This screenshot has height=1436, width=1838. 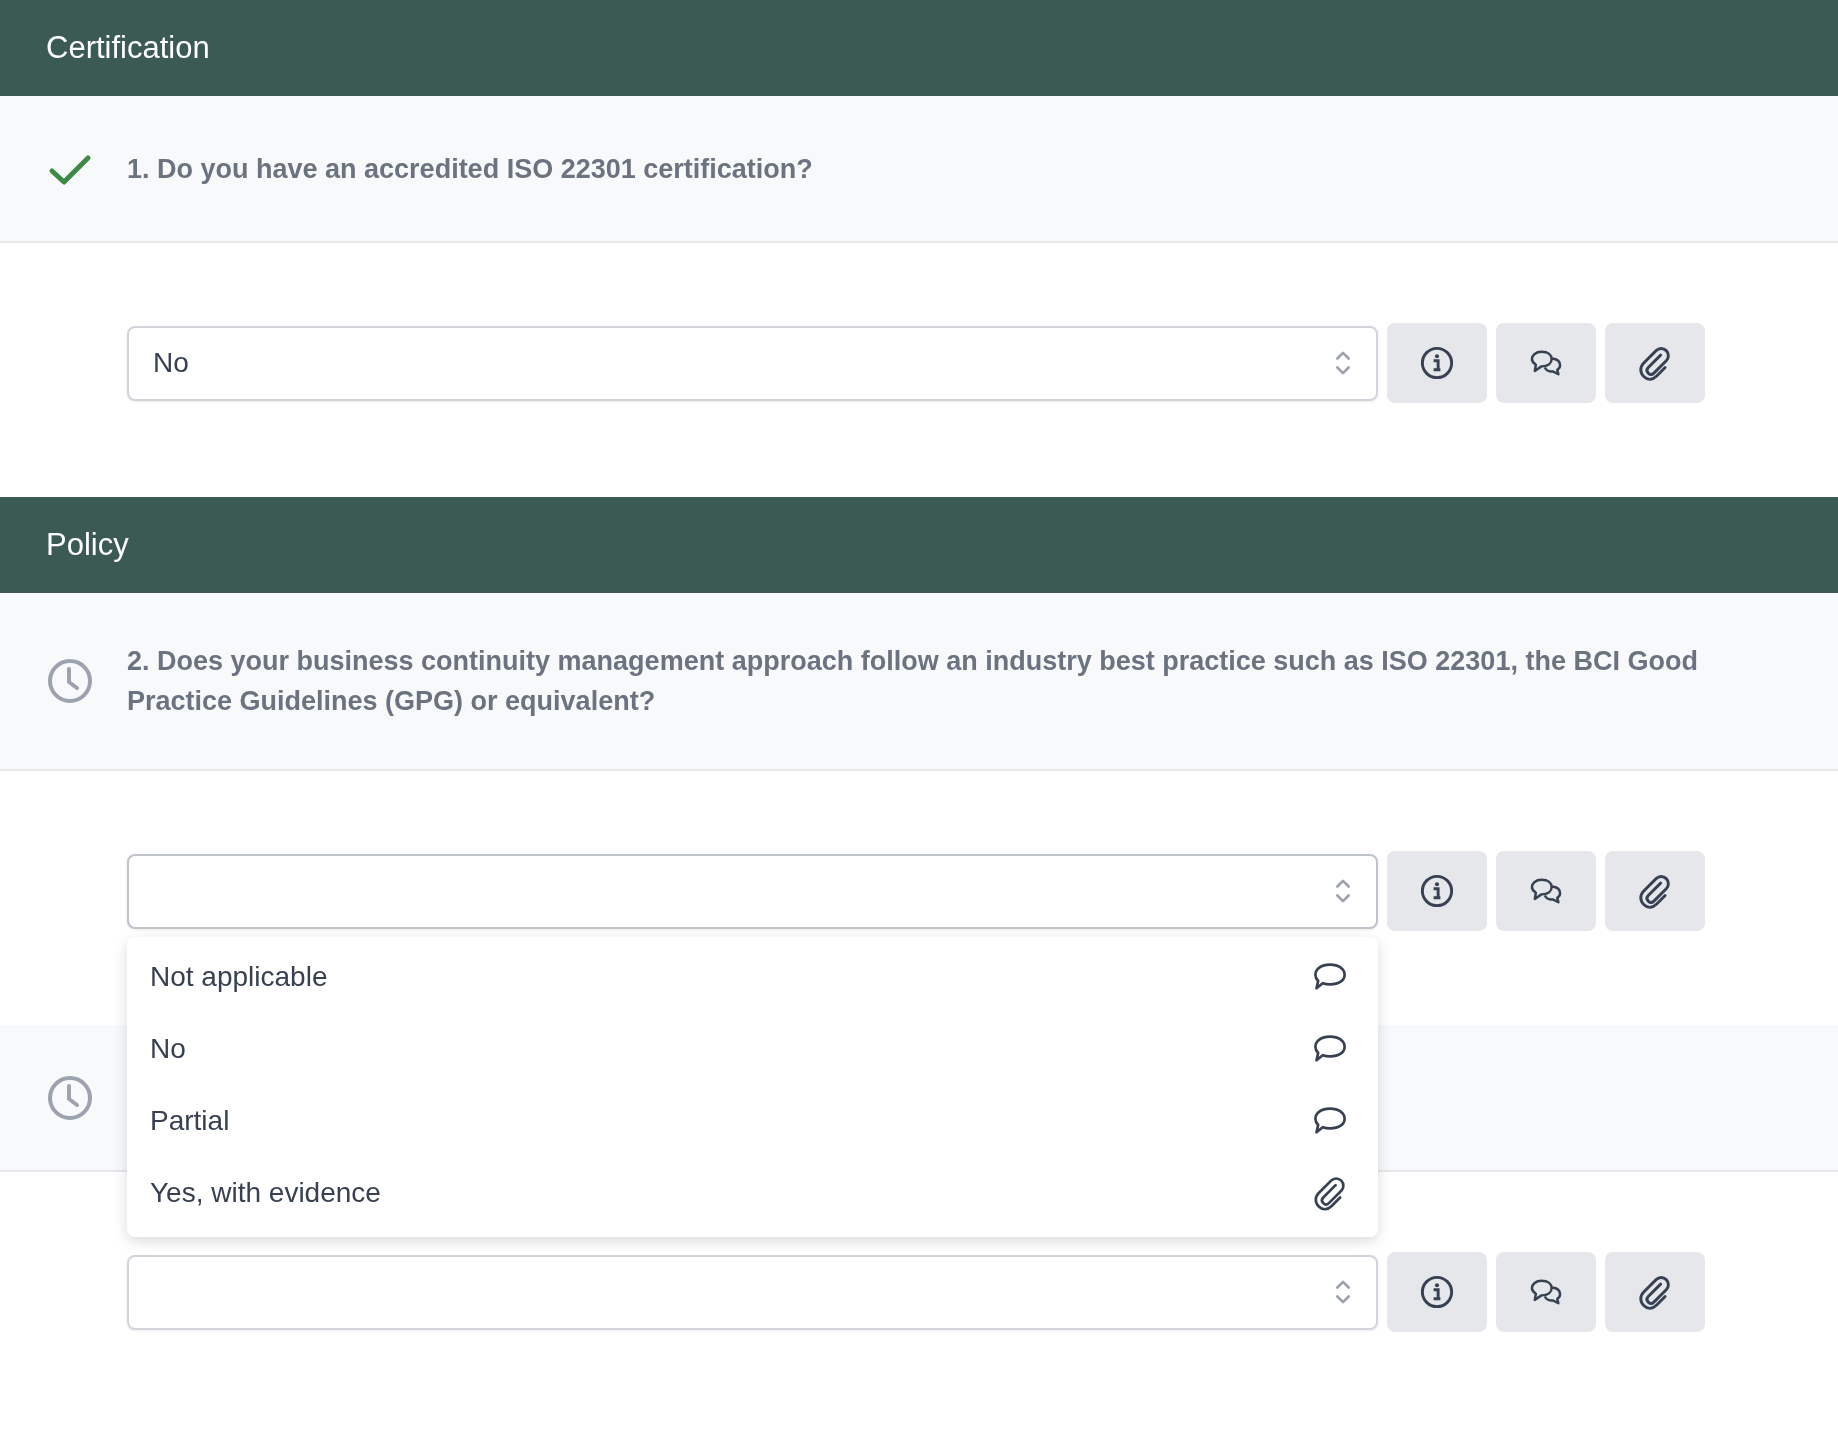 I want to click on section-title: Policy, so click(x=87, y=545).